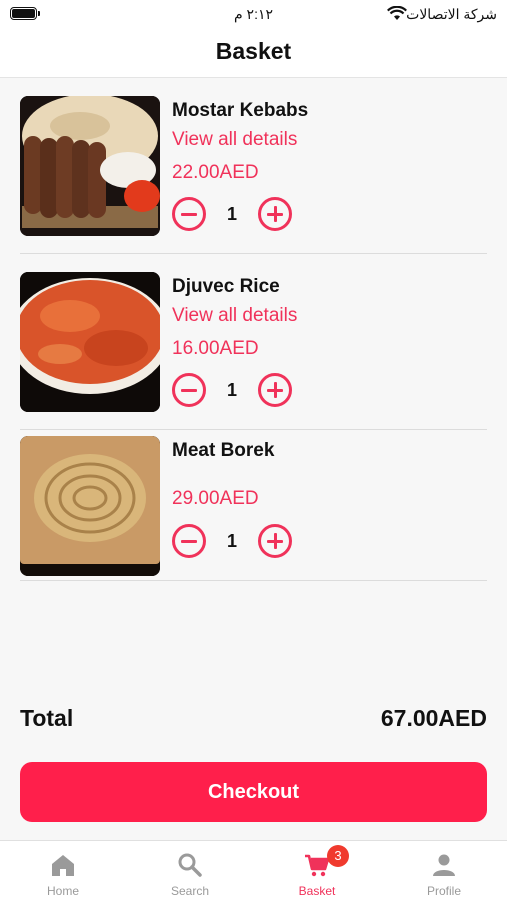 The height and width of the screenshot is (900, 507). I want to click on cart-count-badge: 3, so click(338, 856).